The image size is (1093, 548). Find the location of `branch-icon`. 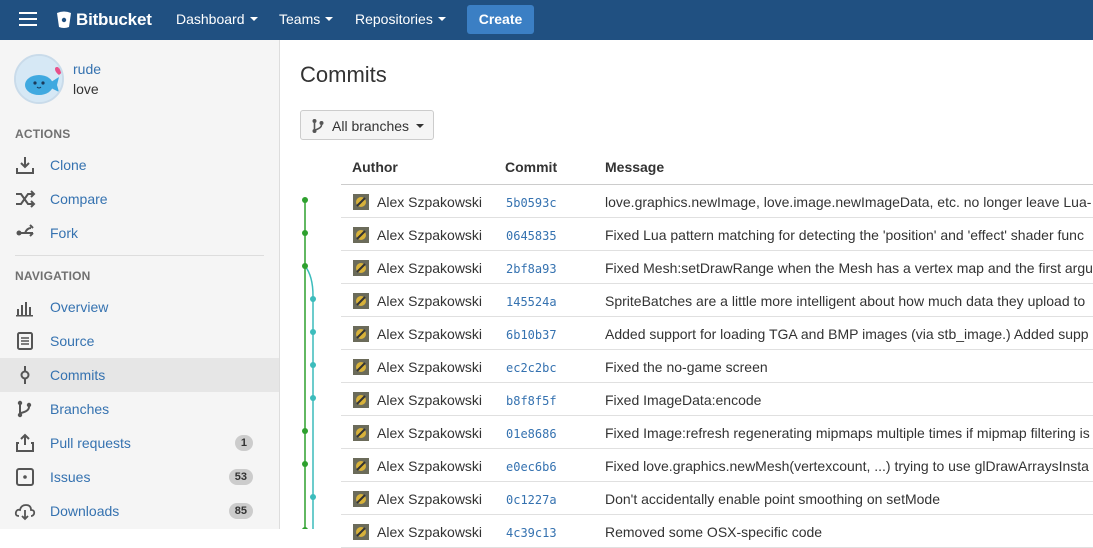

branch-icon is located at coordinates (318, 126).